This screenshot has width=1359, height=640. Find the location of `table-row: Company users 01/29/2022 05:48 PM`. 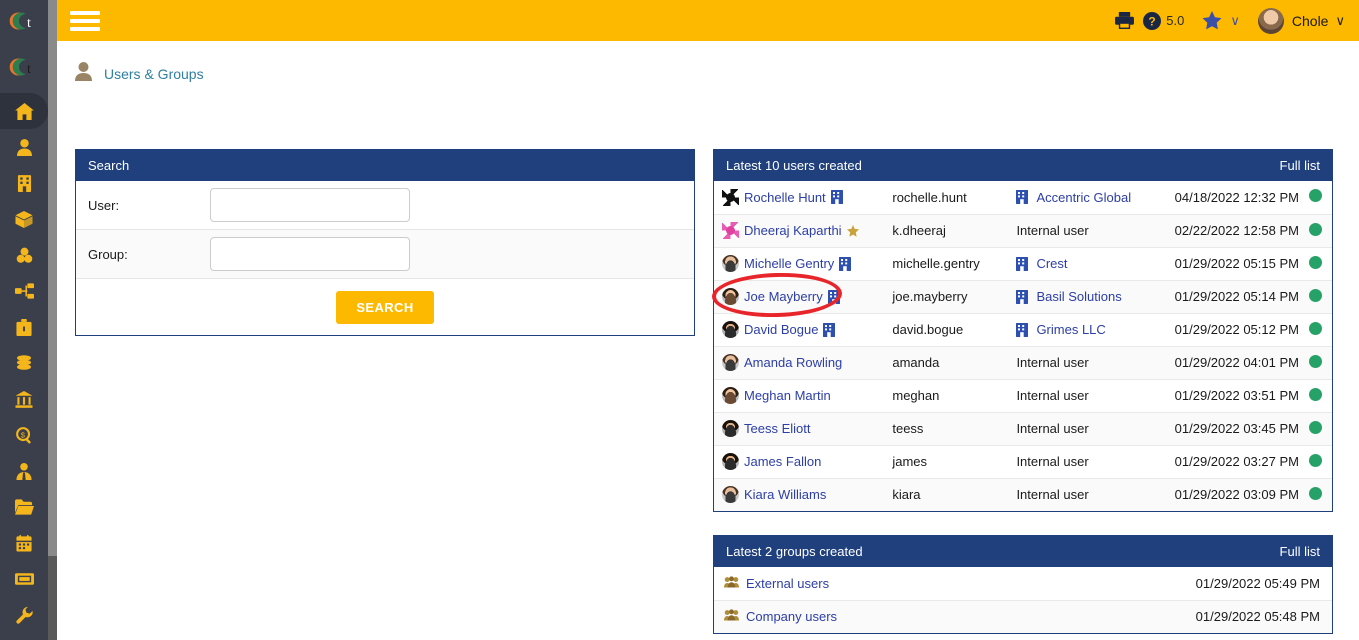

table-row: Company users 01/29/2022 05:48 PM is located at coordinates (1023, 616).